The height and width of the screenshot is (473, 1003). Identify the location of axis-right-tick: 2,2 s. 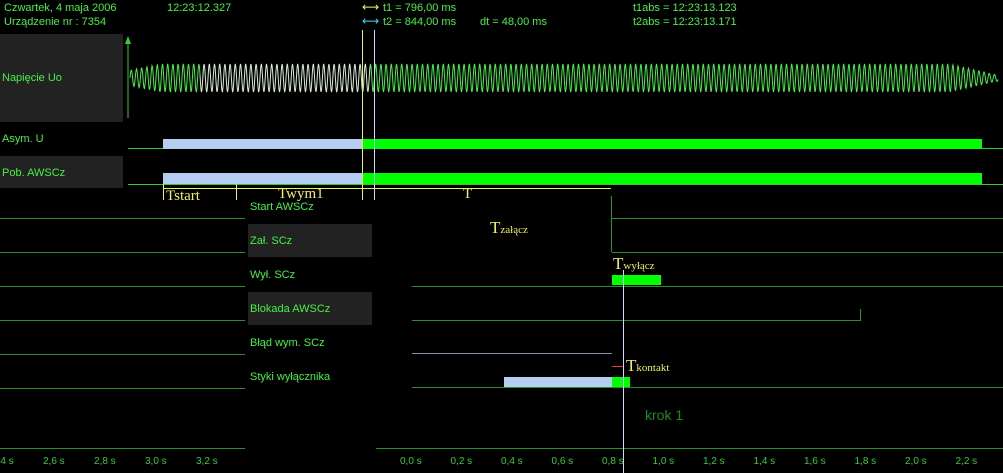
(966, 461).